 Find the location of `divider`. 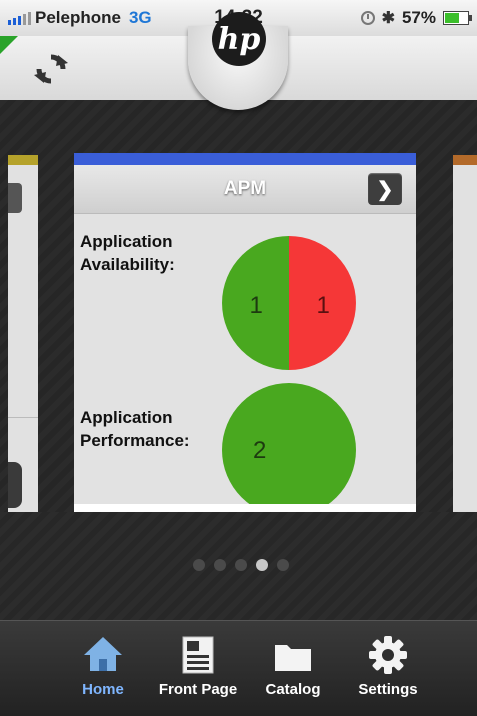

divider is located at coordinates (23, 417).